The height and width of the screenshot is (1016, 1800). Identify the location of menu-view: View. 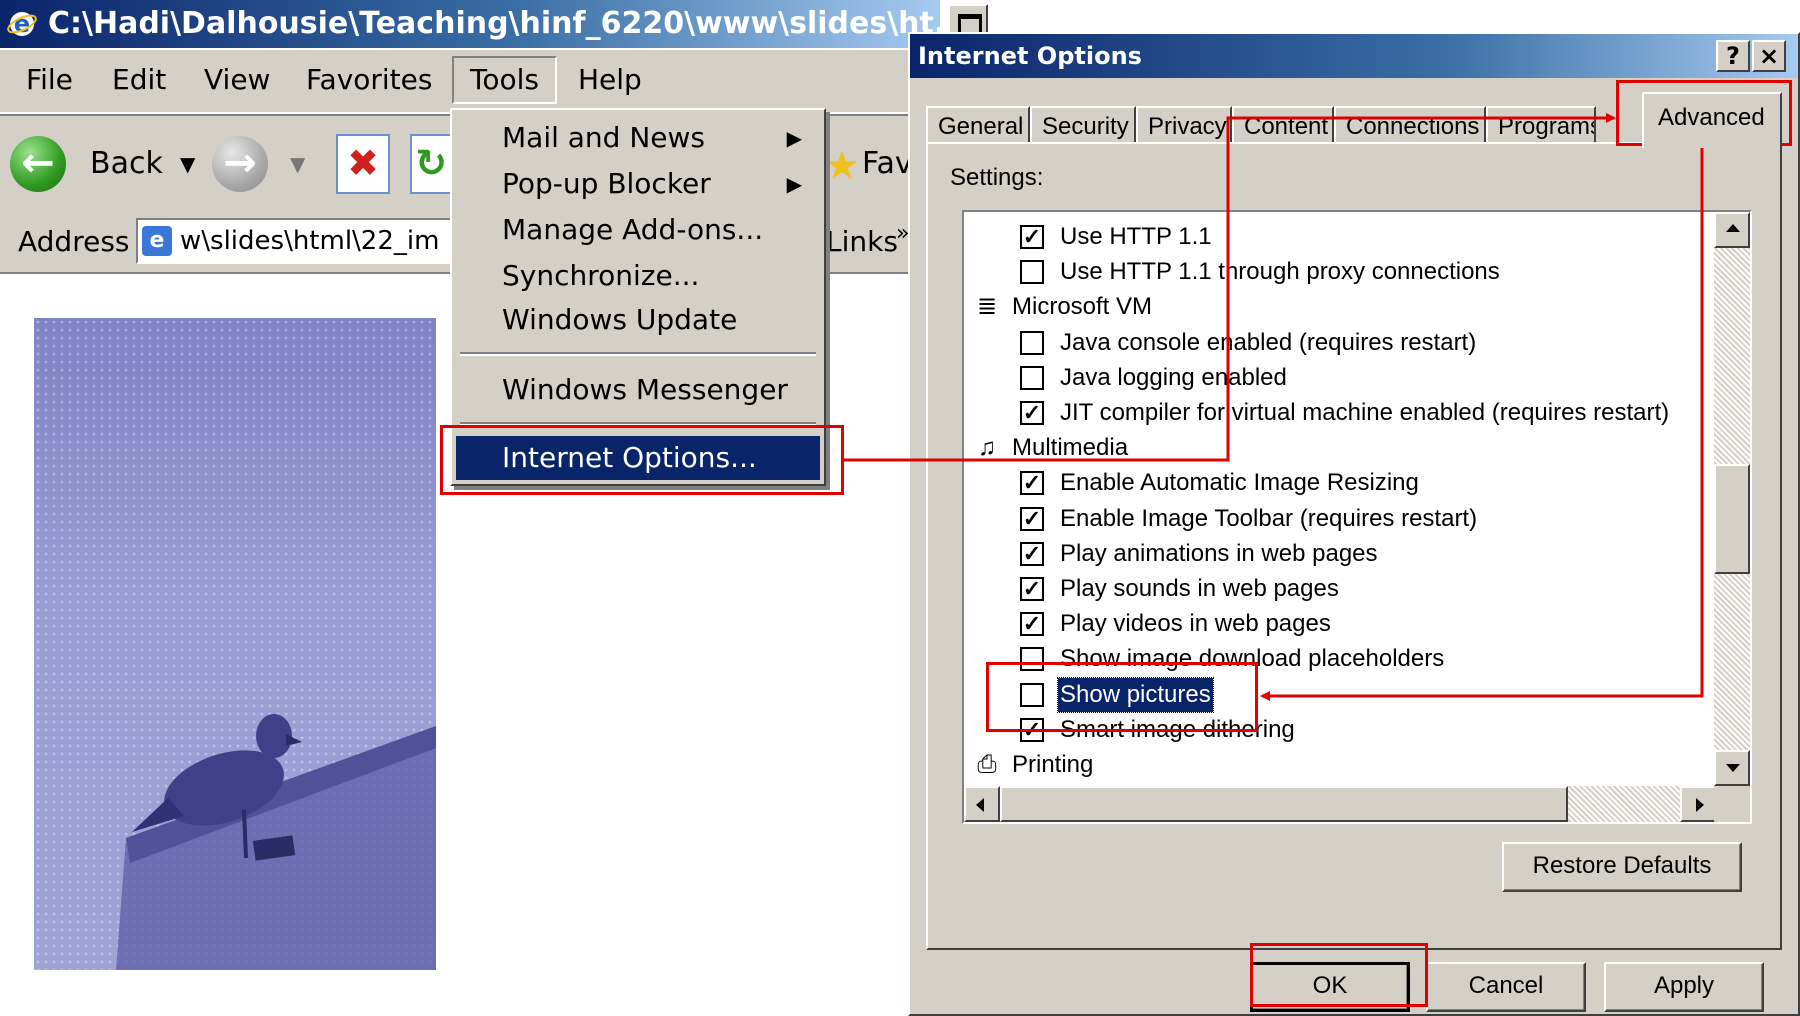
(237, 80).